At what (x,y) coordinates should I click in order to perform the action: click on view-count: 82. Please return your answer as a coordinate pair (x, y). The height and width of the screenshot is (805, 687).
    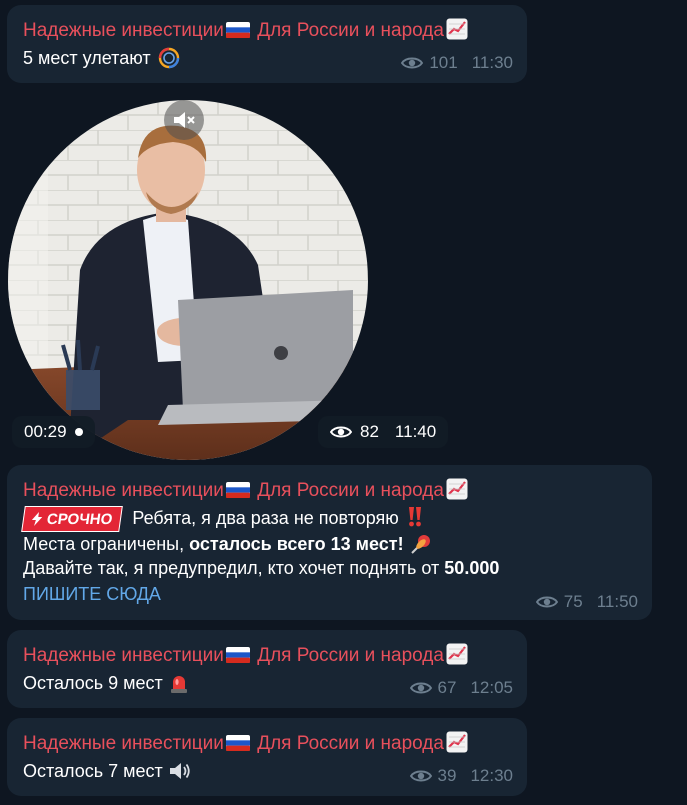
    Looking at the image, I should click on (369, 431).